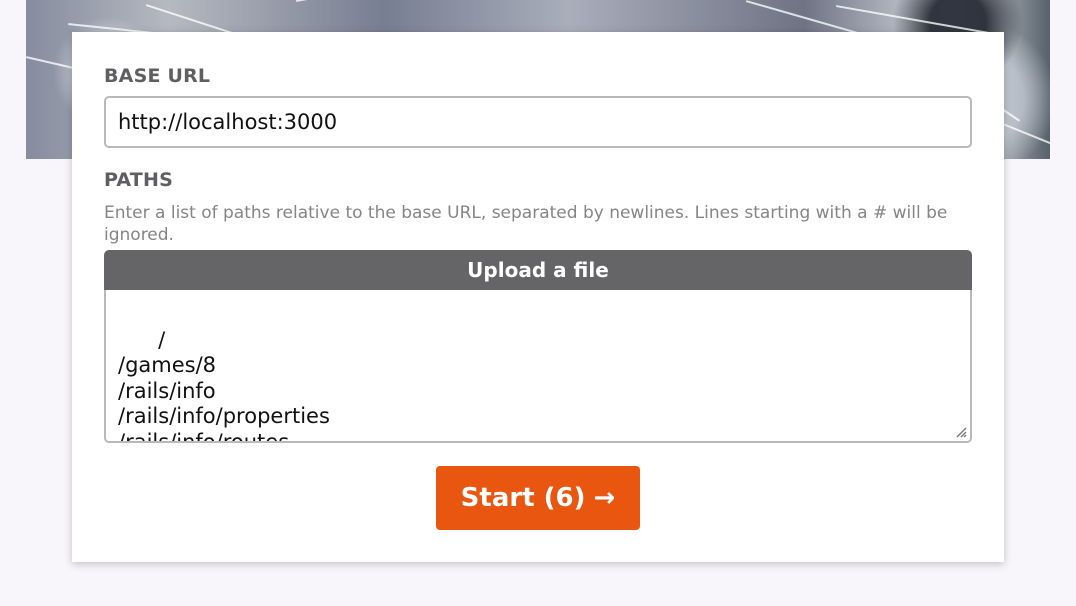 This screenshot has width=1076, height=606. What do you see at coordinates (538, 122) in the screenshot?
I see `base-url-input` at bounding box center [538, 122].